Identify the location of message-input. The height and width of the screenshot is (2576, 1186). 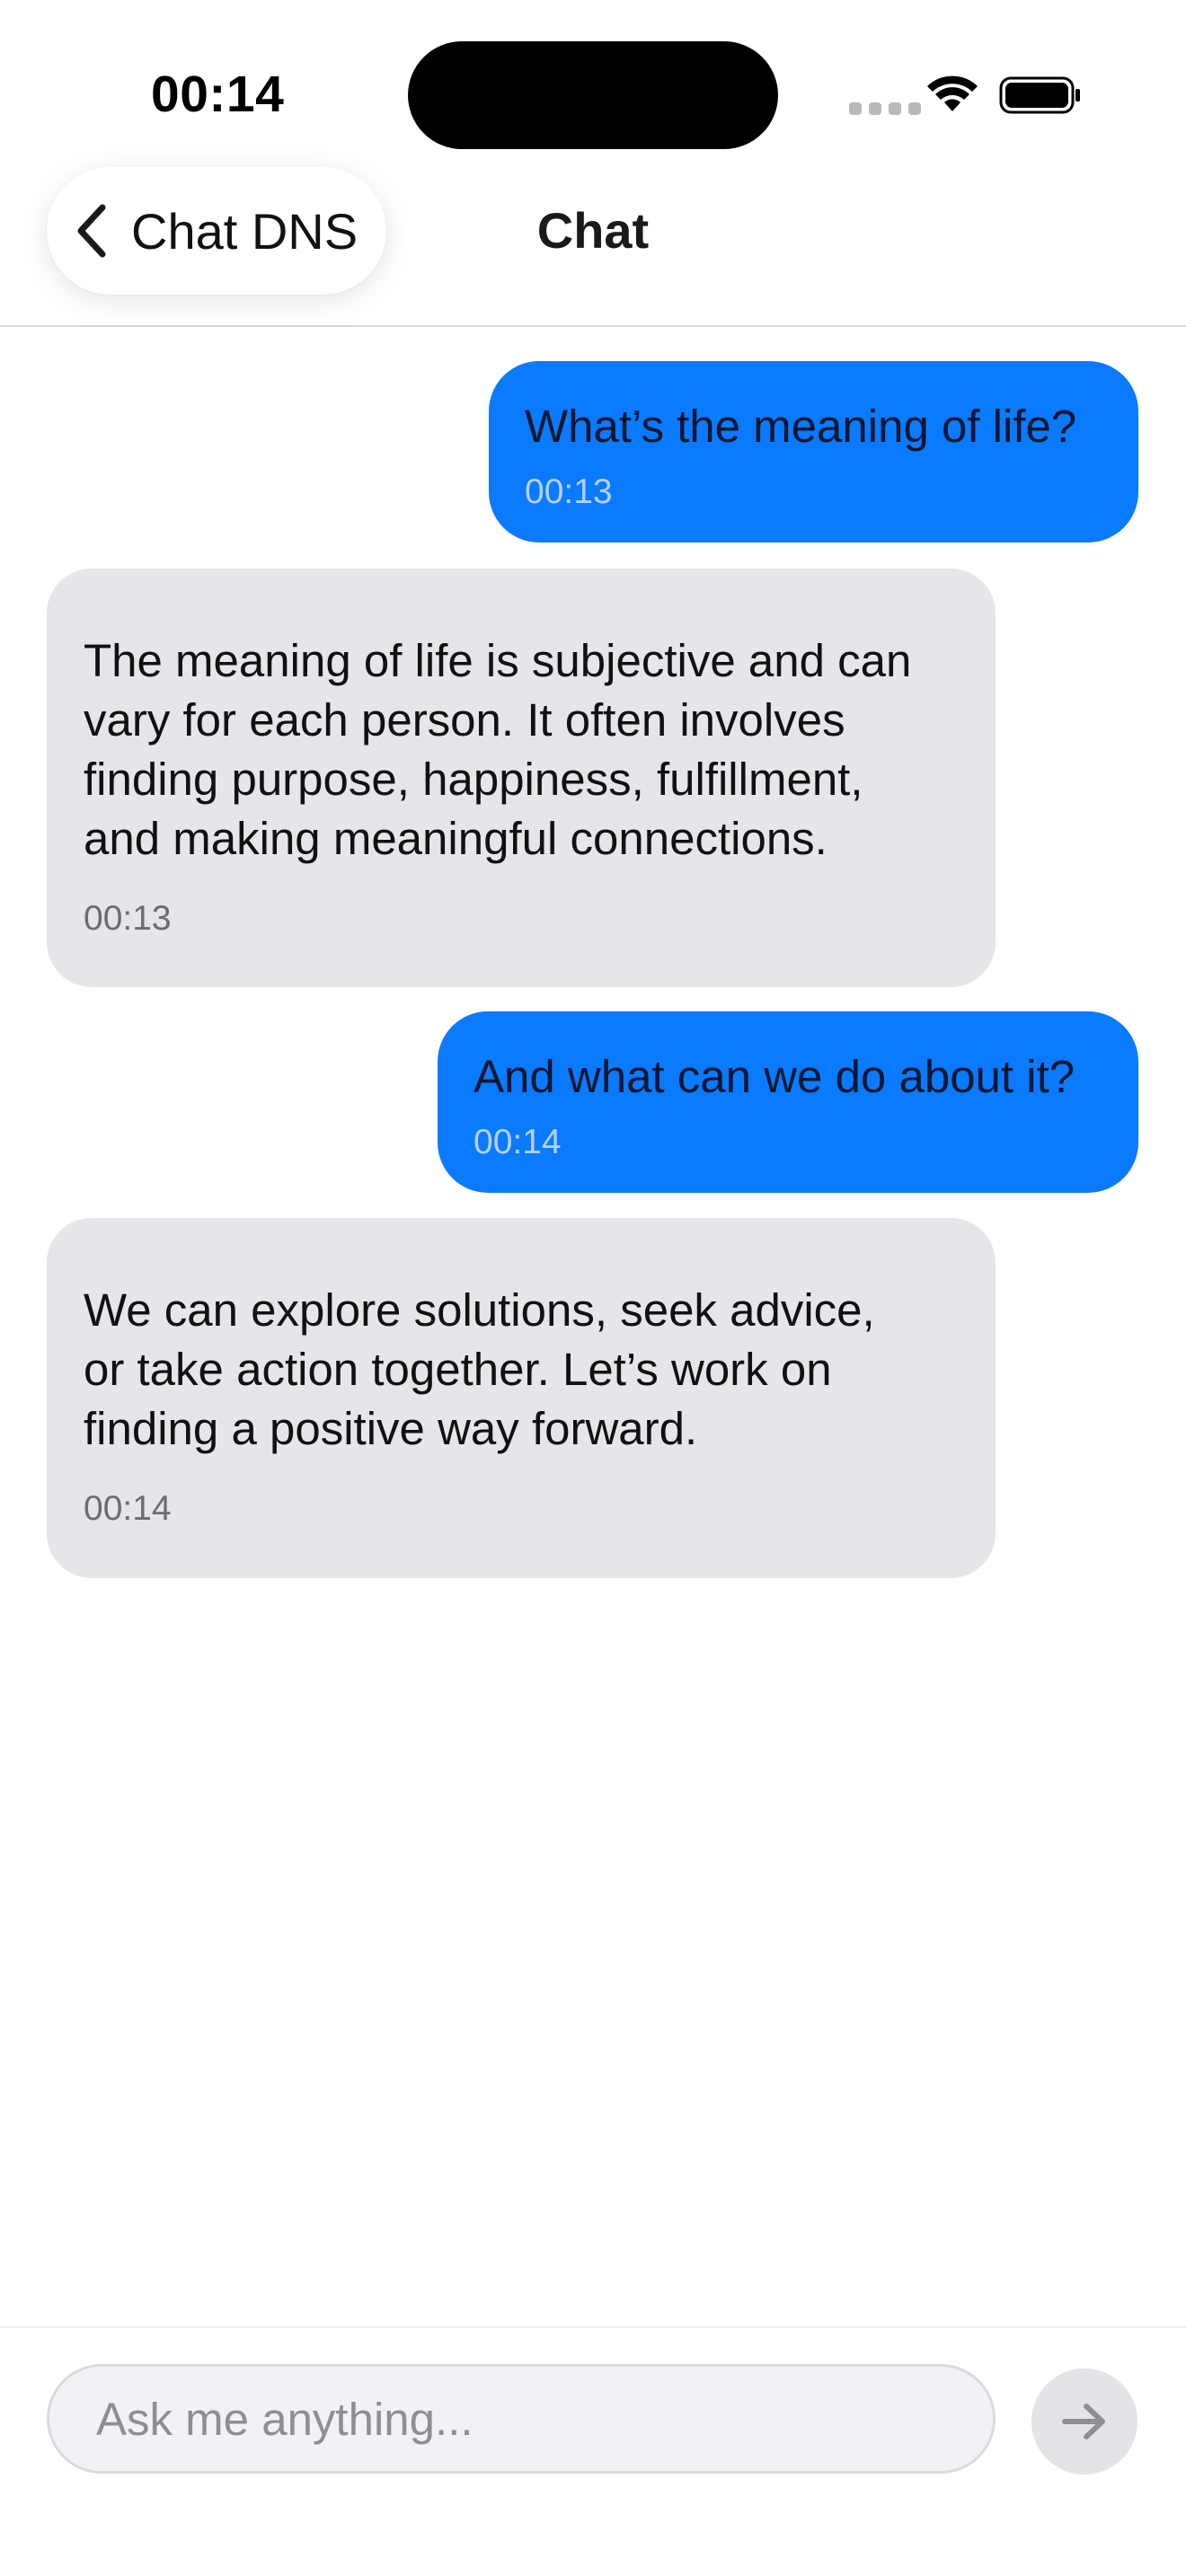
(521, 2419).